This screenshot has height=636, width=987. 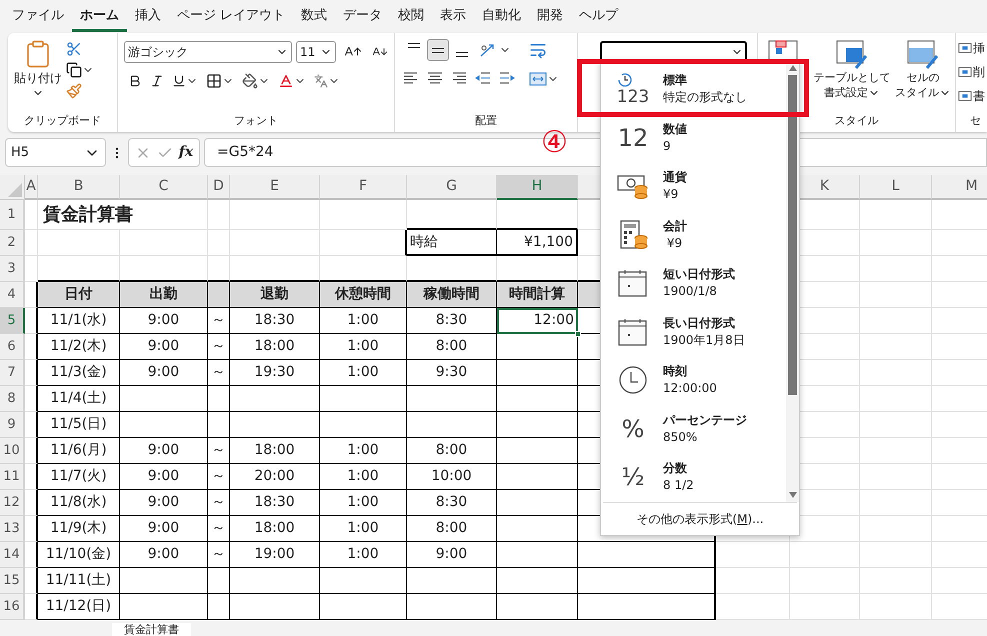 What do you see at coordinates (38, 74) in the screenshot?
I see `paste-button: 貼り付け` at bounding box center [38, 74].